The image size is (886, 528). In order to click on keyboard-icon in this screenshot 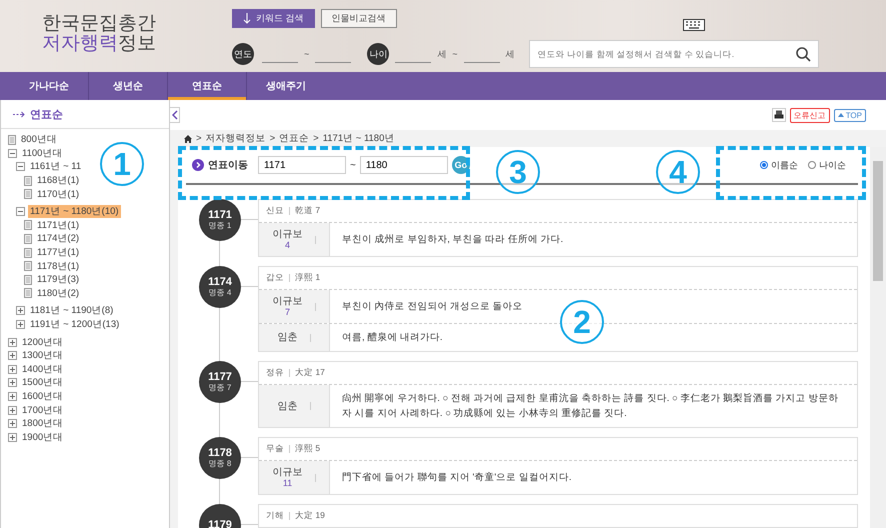, I will do `click(694, 25)`.